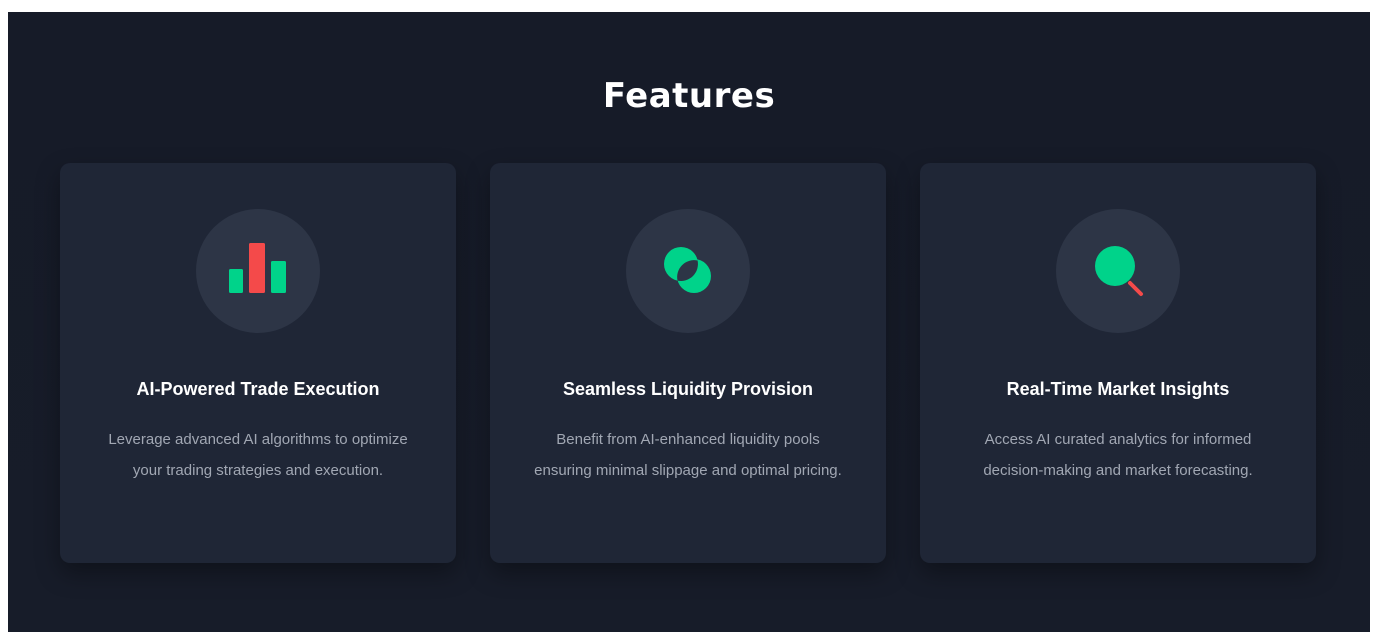  I want to click on magnifier-icon, so click(1119, 271).